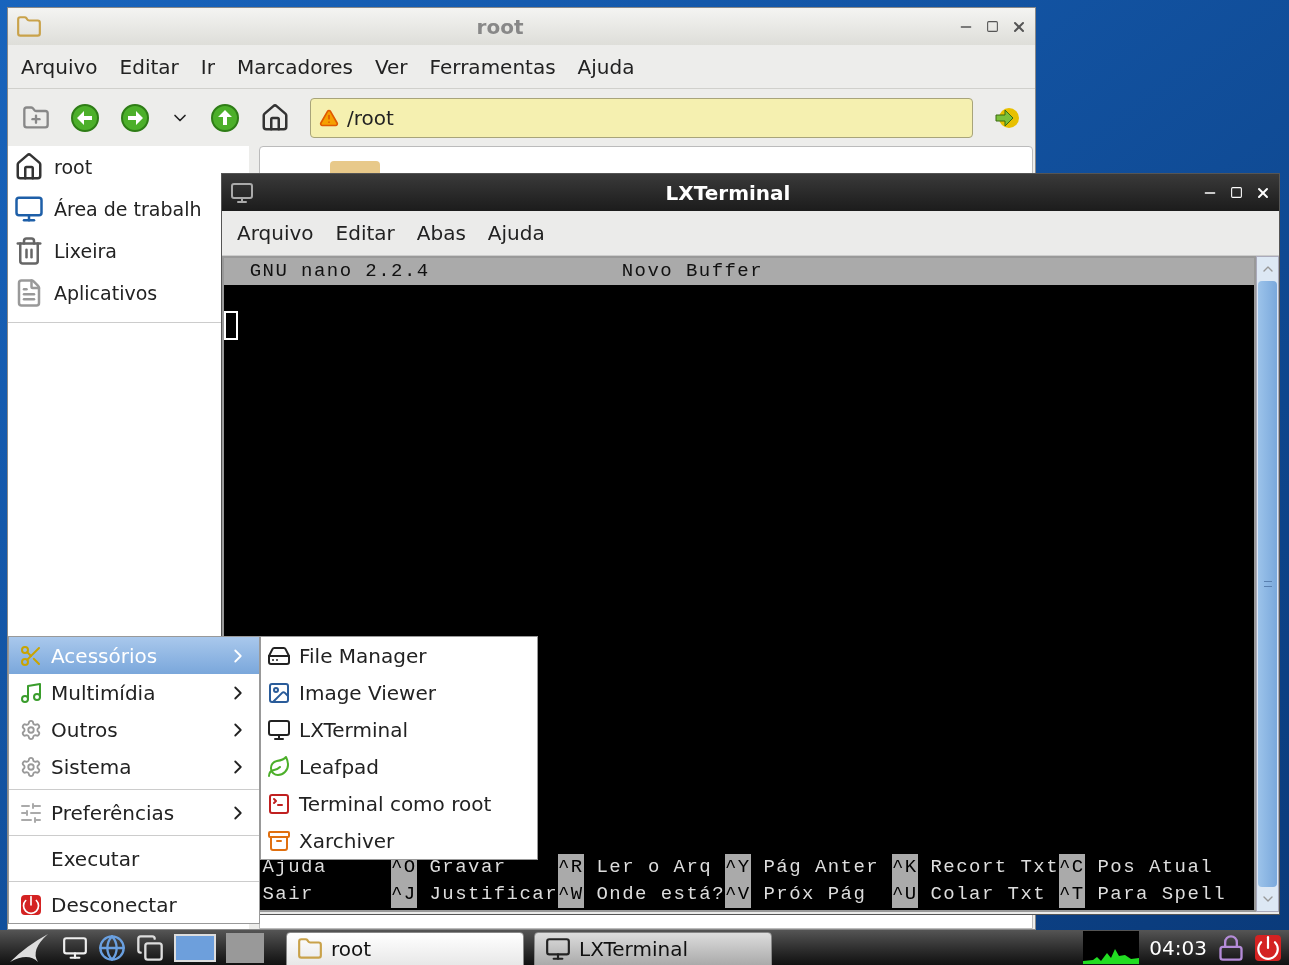 This screenshot has height=965, width=1289. I want to click on lock-screen-icon, so click(1231, 947).